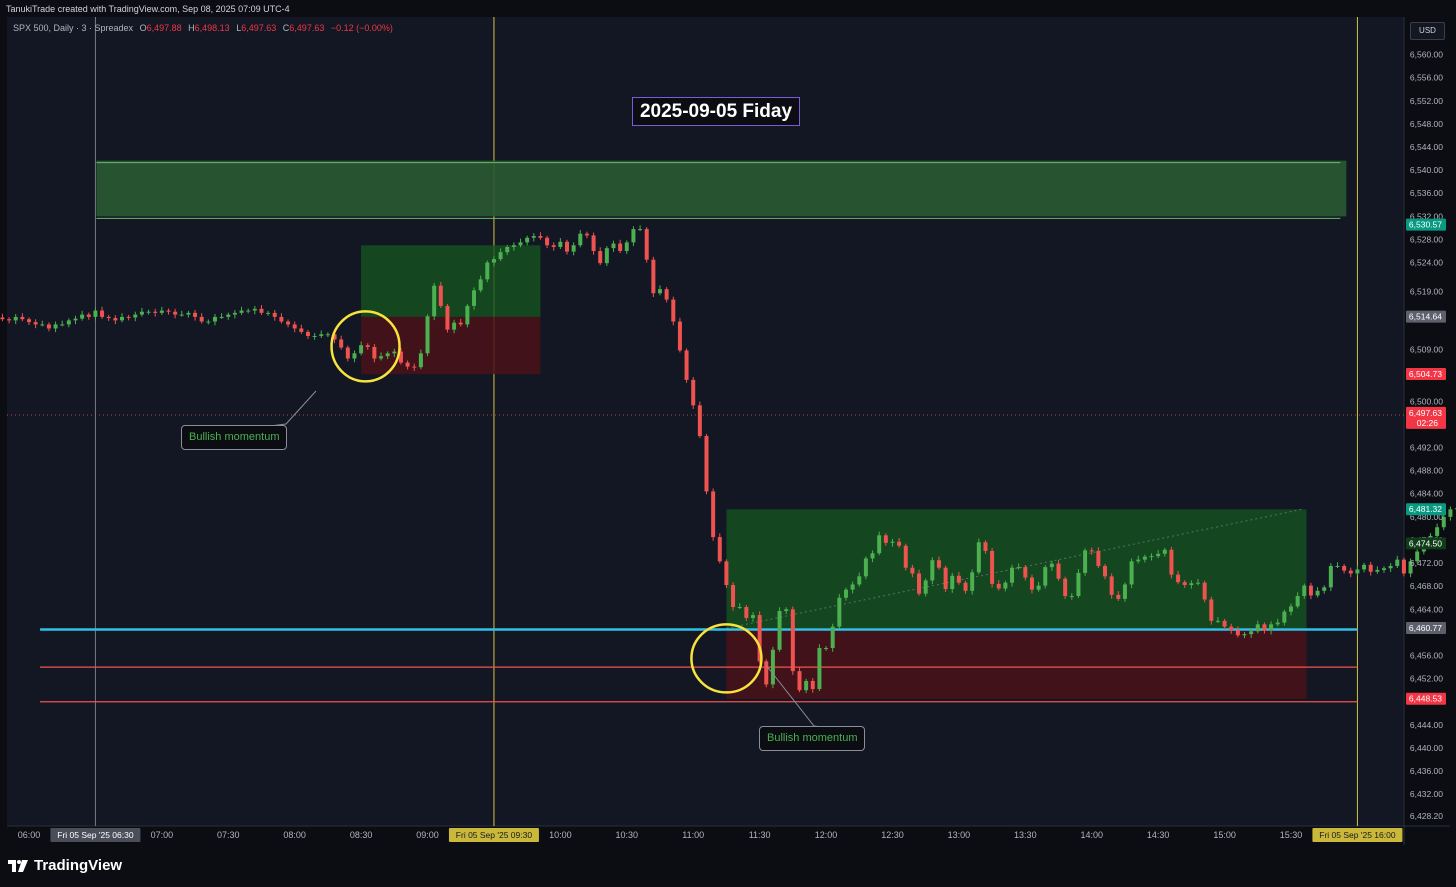 This screenshot has height=887, width=1456. What do you see at coordinates (65, 865) in the screenshot?
I see `tradingview-logo: TradingView` at bounding box center [65, 865].